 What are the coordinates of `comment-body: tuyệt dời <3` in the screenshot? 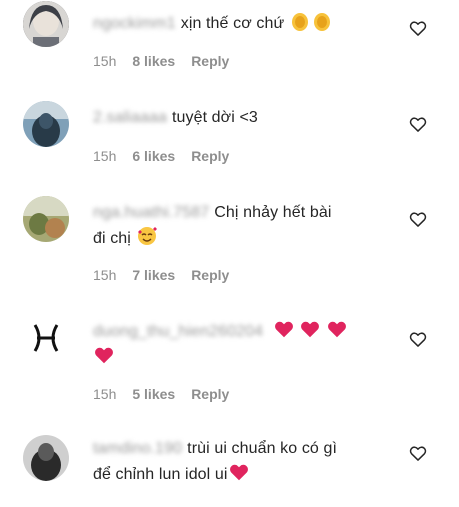 It's located at (214, 117).